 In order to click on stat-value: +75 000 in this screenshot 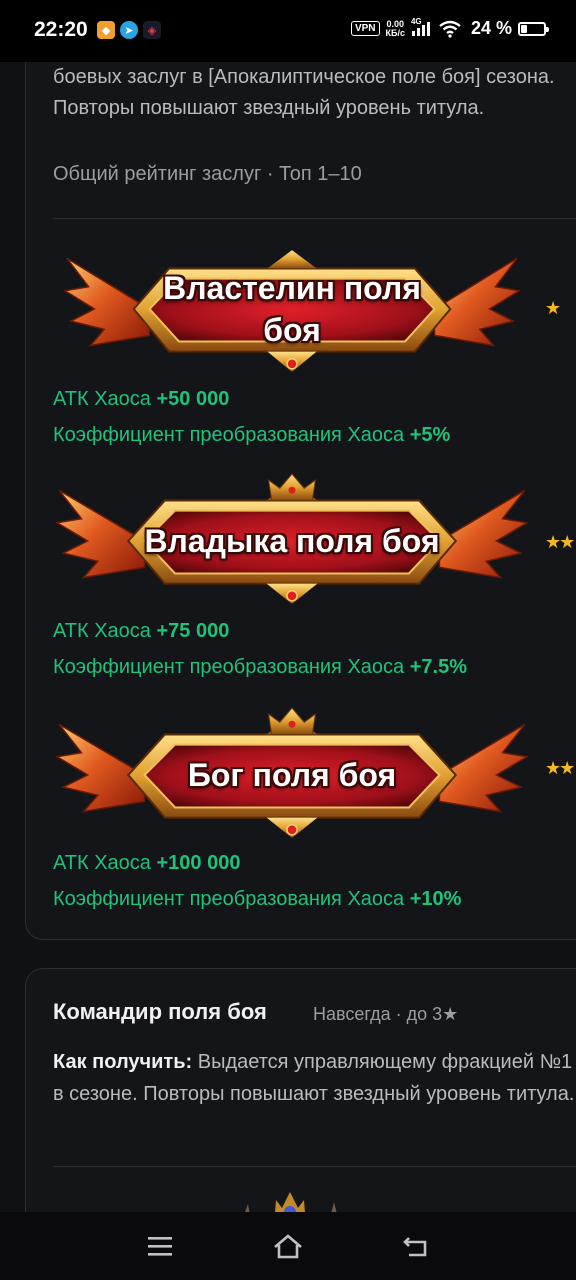, I will do `click(193, 631)`.